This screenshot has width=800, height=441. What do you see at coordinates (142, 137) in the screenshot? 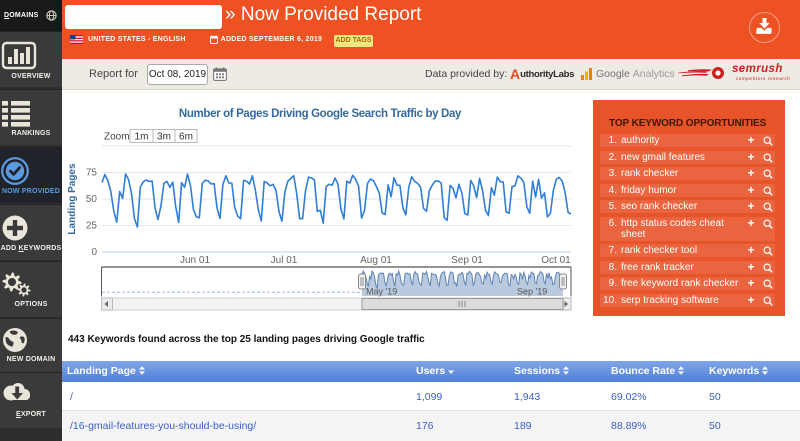
I see `svg-text: 1m` at bounding box center [142, 137].